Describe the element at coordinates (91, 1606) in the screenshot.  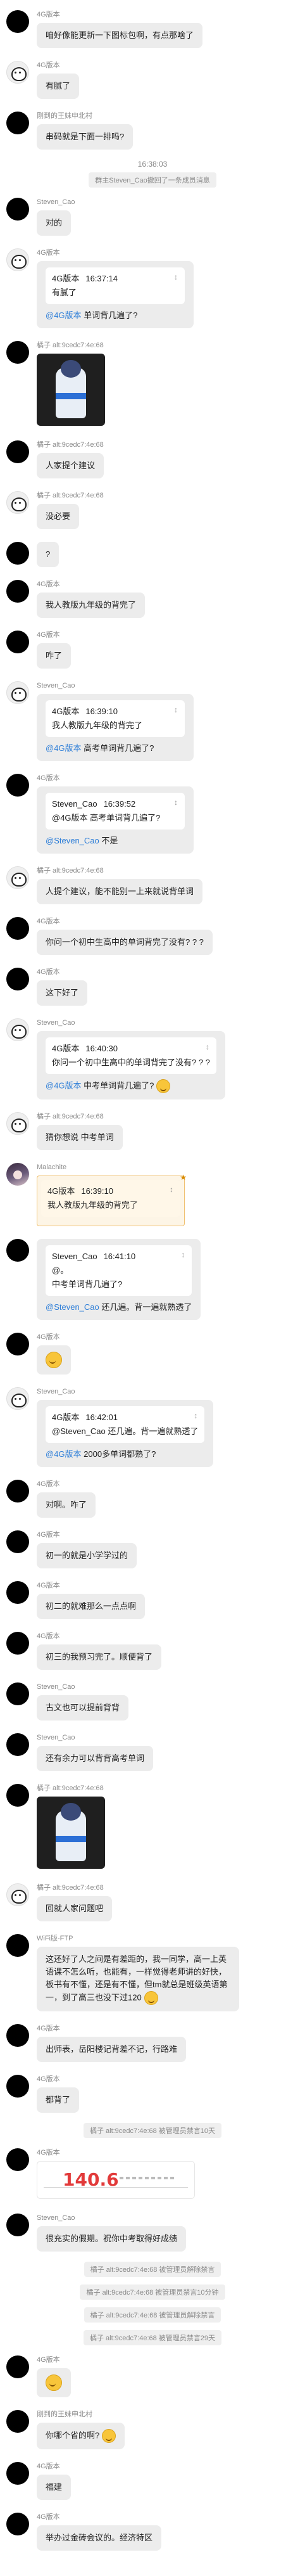
I see `message-bubble: 初二的就难那么一点点啊` at that location.